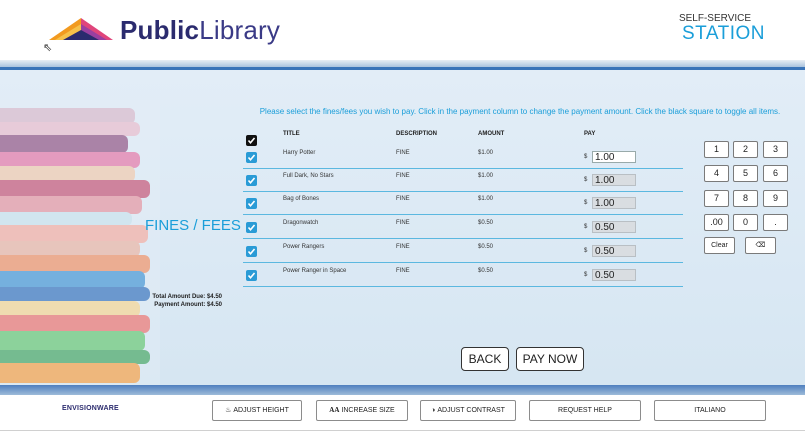  Describe the element at coordinates (723, 33) in the screenshot. I see `station-label: STATION` at that location.